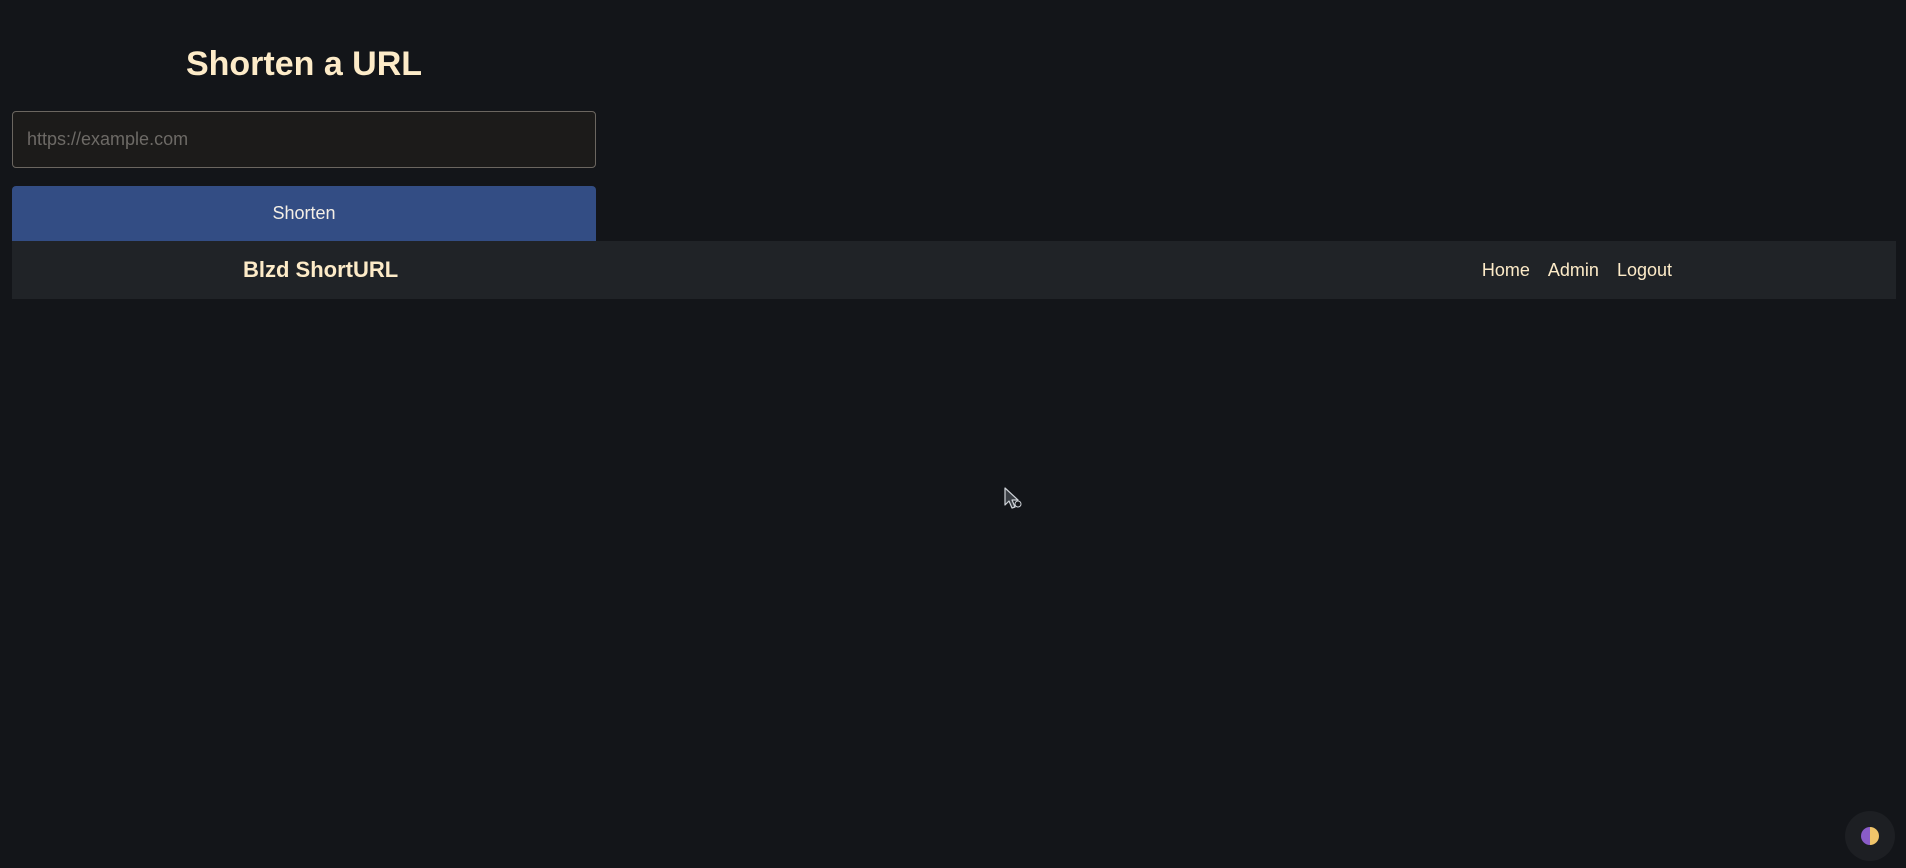 The height and width of the screenshot is (868, 1906). I want to click on half-moon-icon, so click(1870, 836).